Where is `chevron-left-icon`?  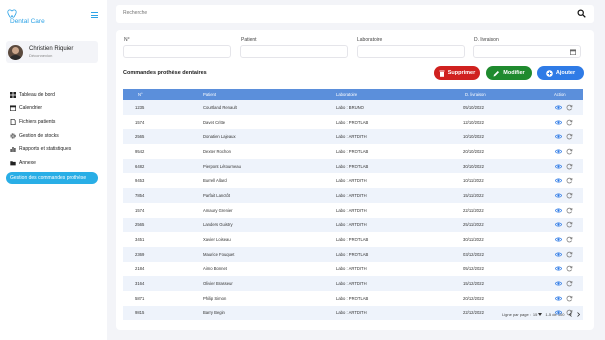
chevron-left-icon is located at coordinates (570, 314).